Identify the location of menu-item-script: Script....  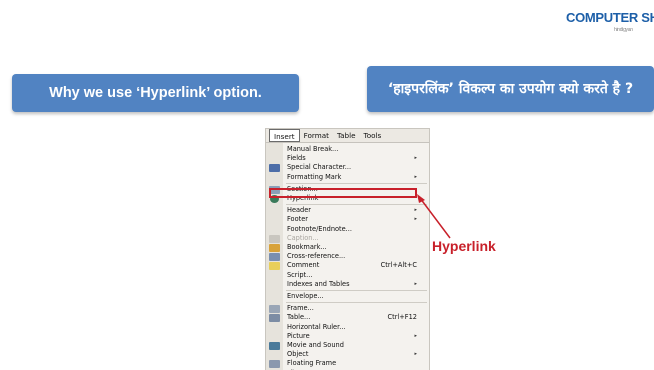
(357, 275).